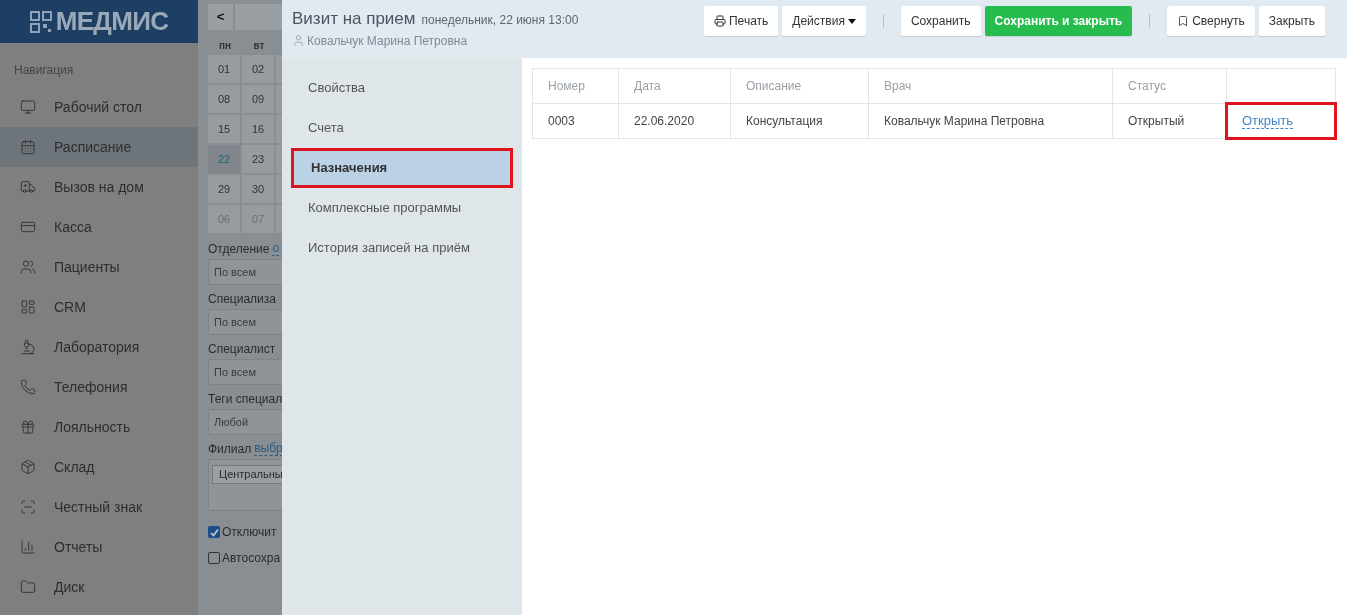  I want to click on nav-item: CRM, so click(99, 307).